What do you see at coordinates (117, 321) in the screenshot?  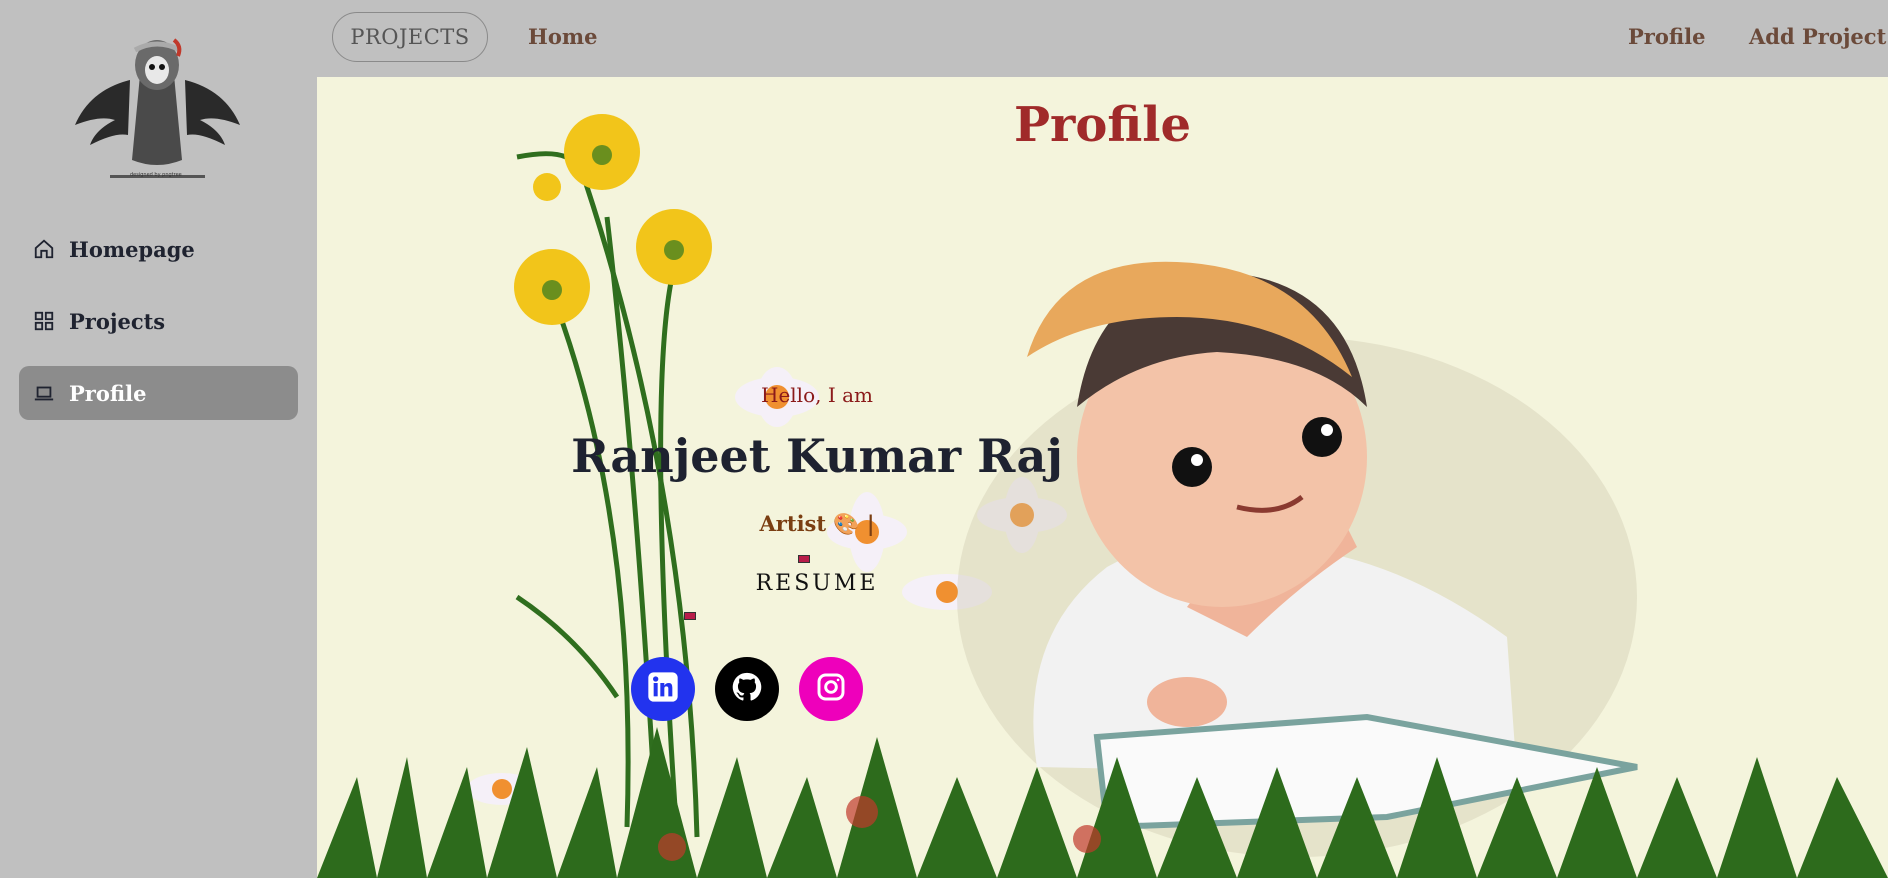 I see `sidebar-item-label: Projects` at bounding box center [117, 321].